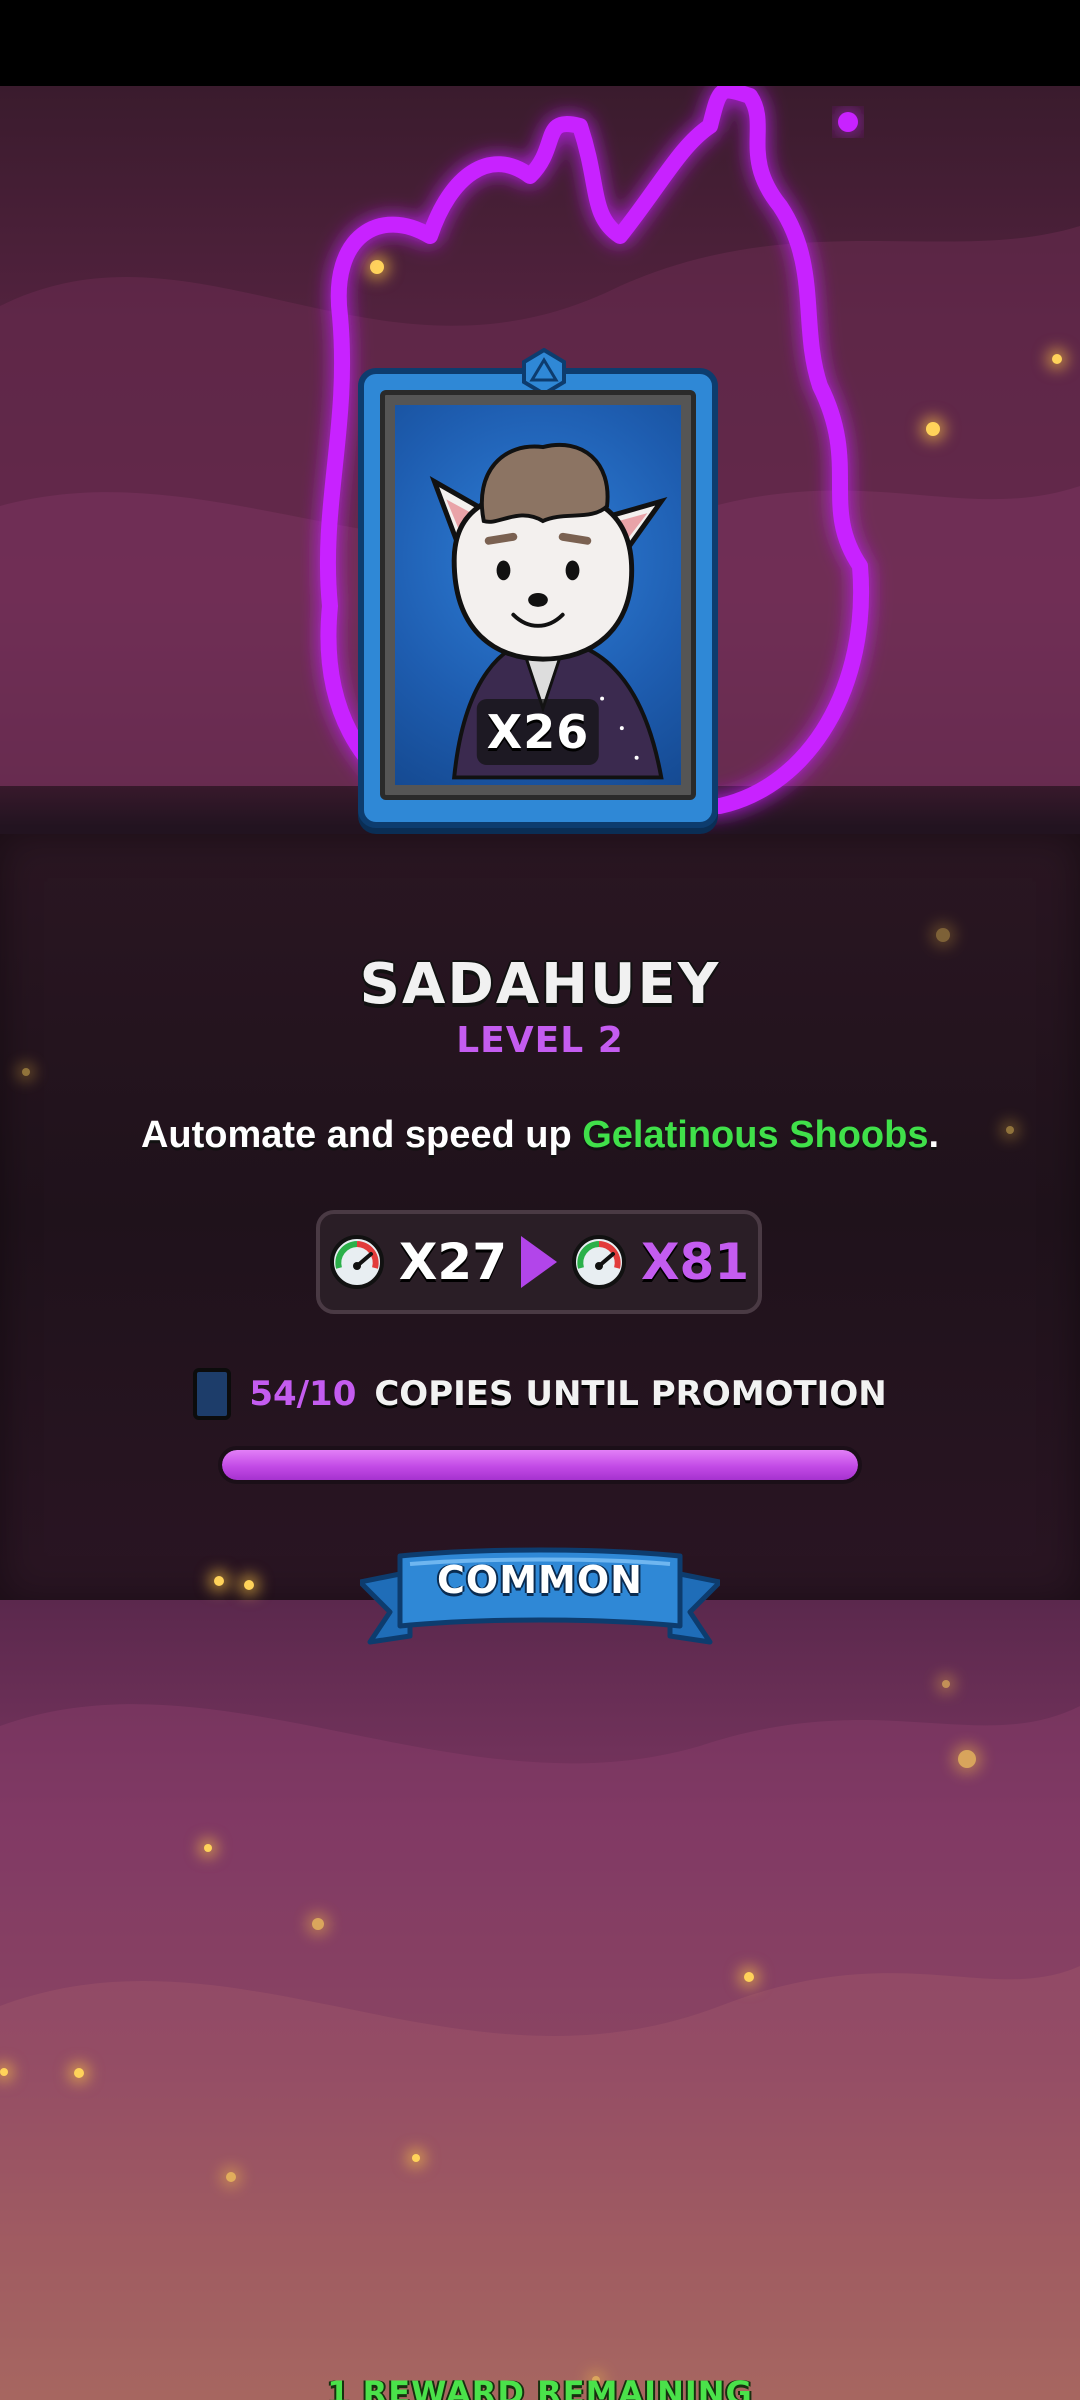 The width and height of the screenshot is (1080, 2400). What do you see at coordinates (303, 1394) in the screenshot?
I see `copies-count: 54/10` at bounding box center [303, 1394].